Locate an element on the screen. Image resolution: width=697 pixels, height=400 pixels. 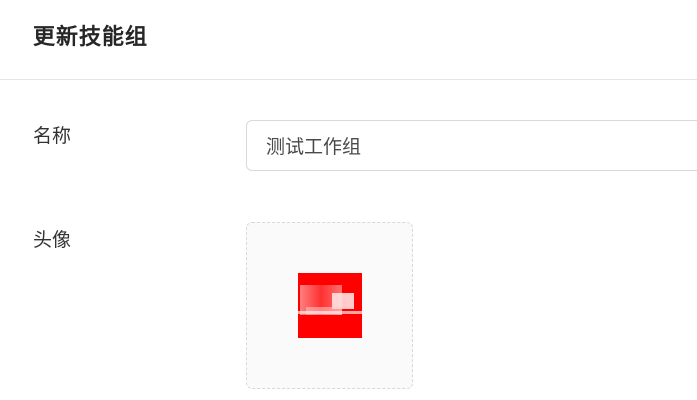
avatar-image is located at coordinates (330, 305).